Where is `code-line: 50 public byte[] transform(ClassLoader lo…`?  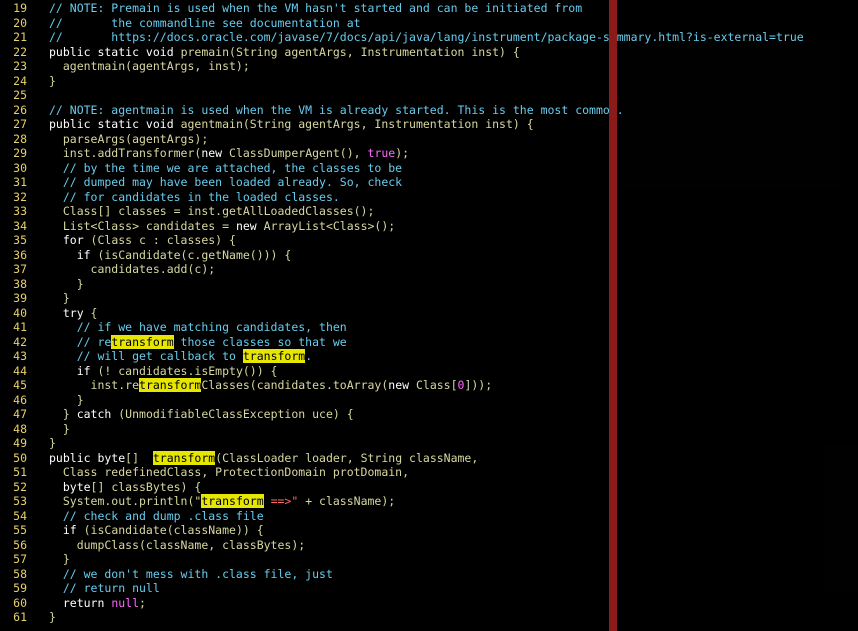
code-line: 50 public byte[] transform(ClassLoader lo… is located at coordinates (239, 458).